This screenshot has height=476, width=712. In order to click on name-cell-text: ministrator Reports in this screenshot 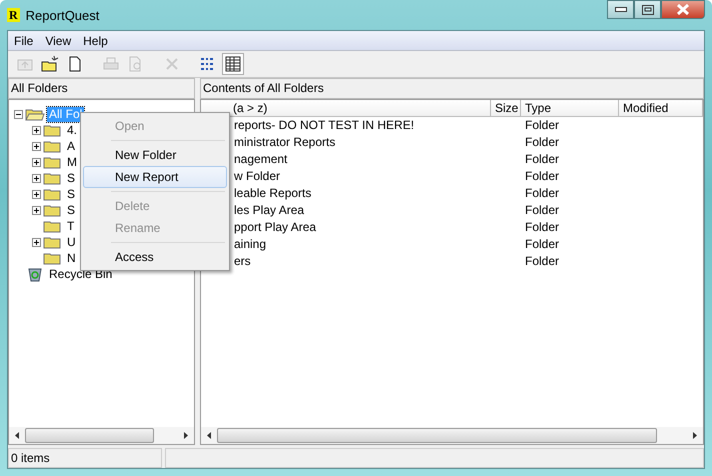, I will do `click(284, 142)`.